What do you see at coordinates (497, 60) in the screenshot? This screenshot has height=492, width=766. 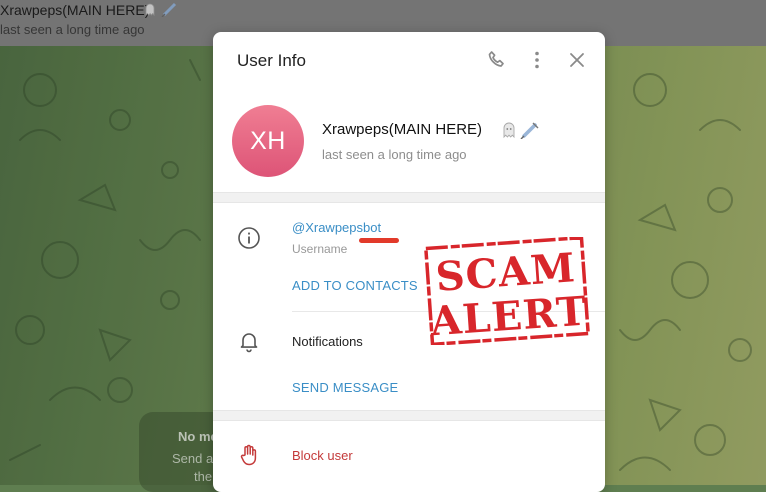 I see `phone-icon` at bounding box center [497, 60].